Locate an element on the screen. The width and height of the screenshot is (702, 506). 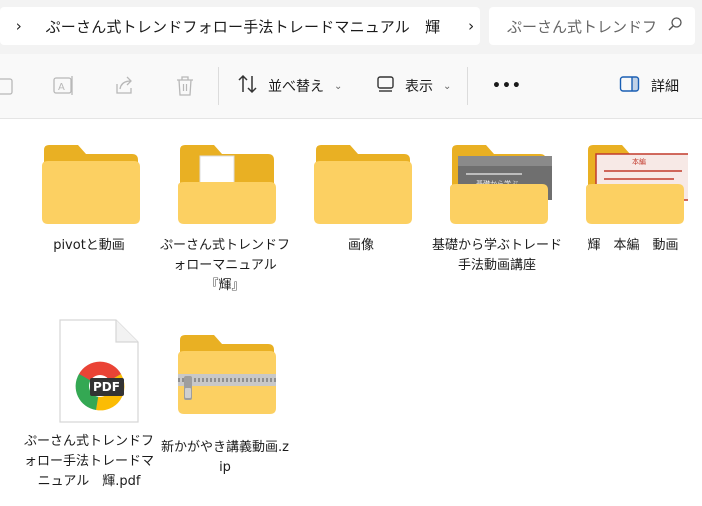
sort-label: 並べ替え is located at coordinates (296, 87).